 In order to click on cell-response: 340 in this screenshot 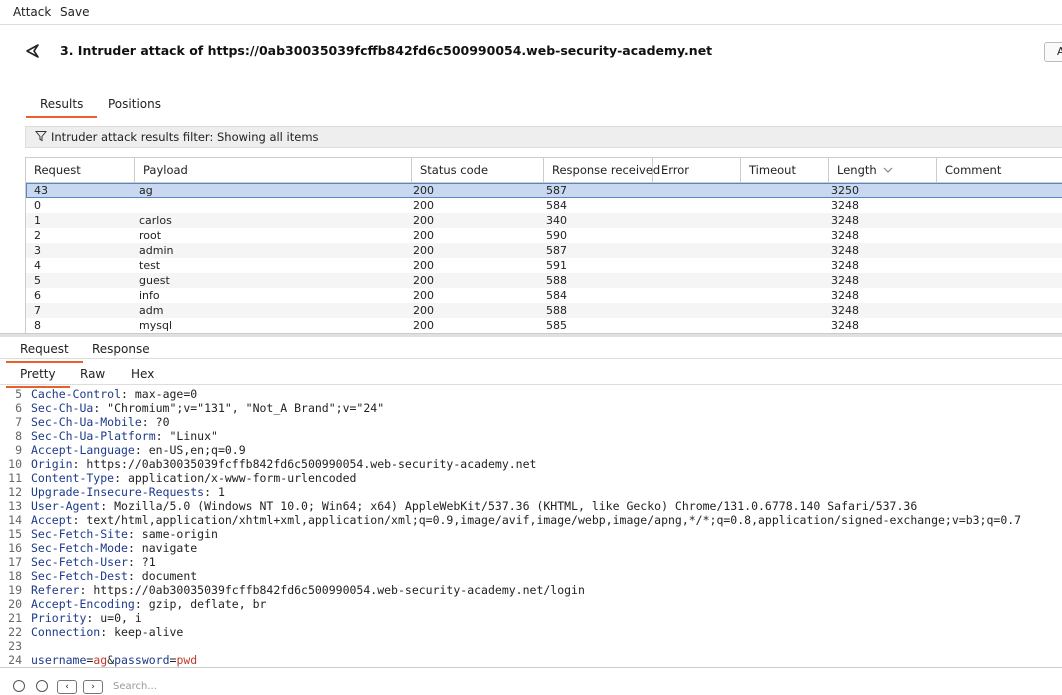, I will do `click(556, 220)`.